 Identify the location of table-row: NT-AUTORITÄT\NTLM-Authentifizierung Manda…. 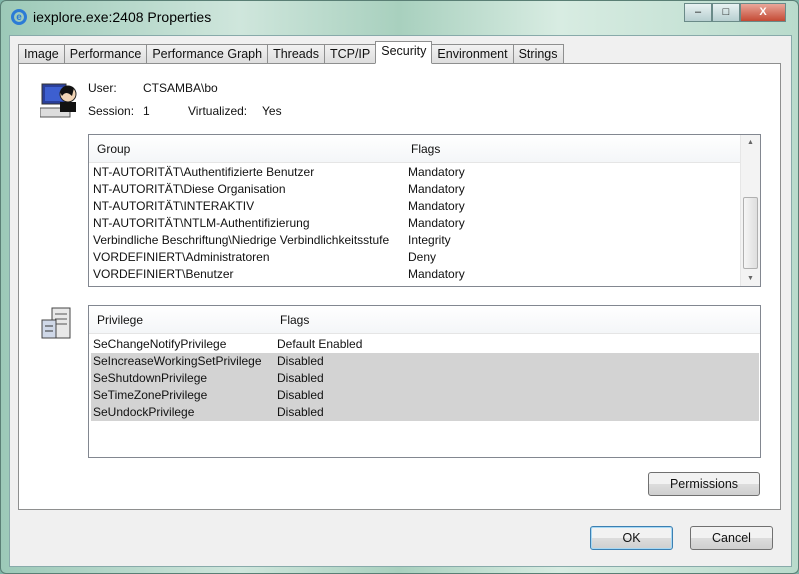
(414, 223).